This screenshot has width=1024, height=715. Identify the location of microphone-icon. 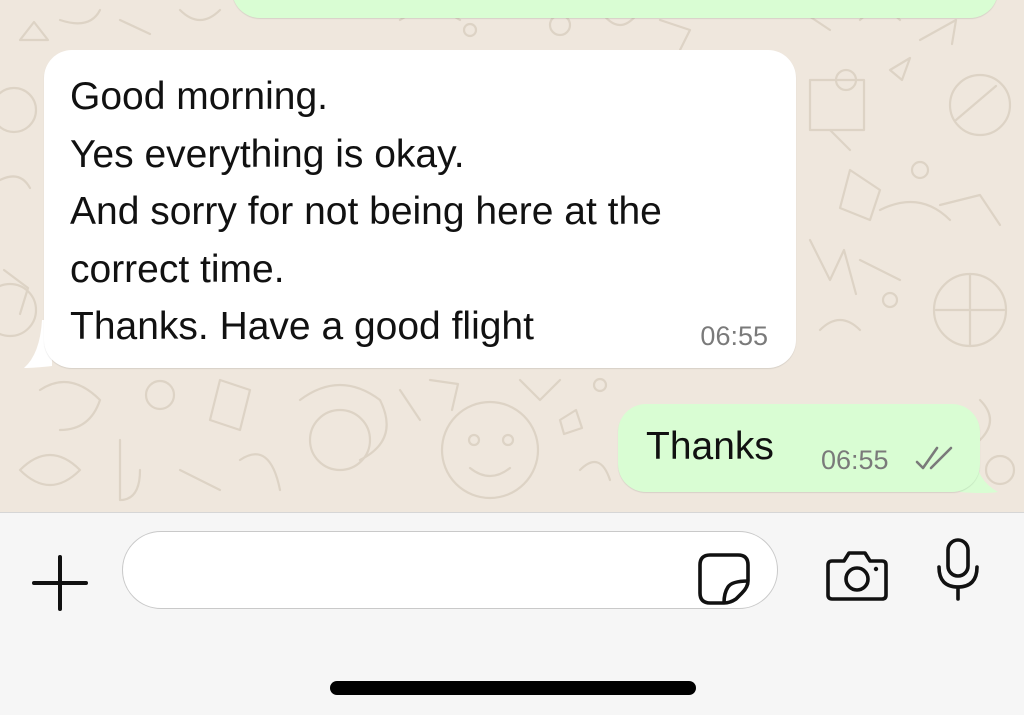
(958, 570).